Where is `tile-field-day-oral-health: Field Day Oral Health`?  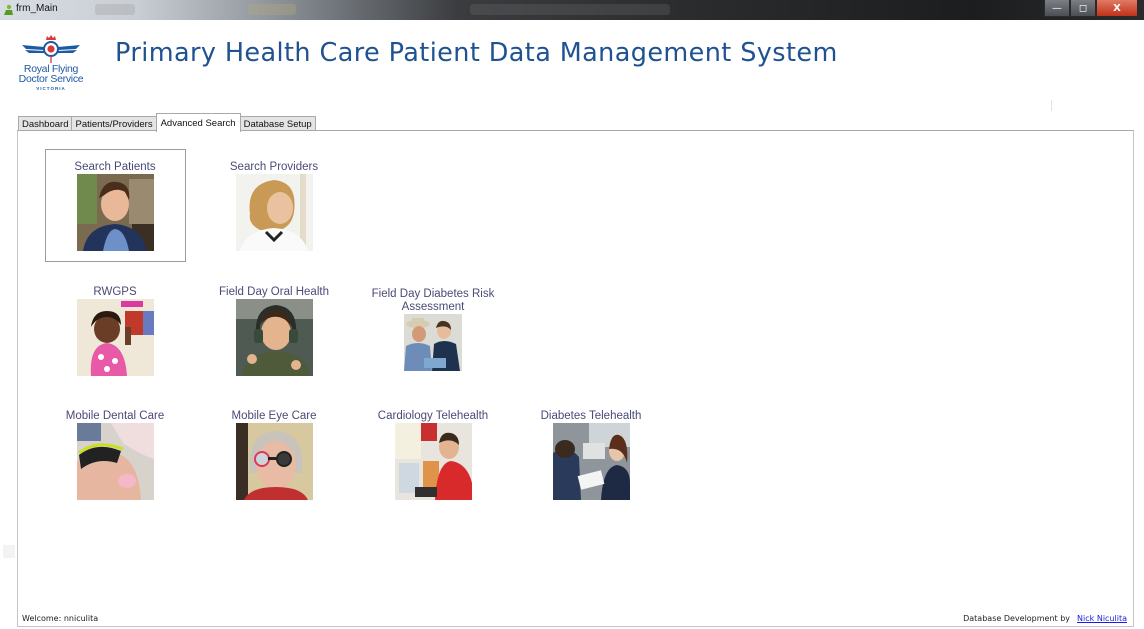 tile-field-day-oral-health: Field Day Oral Health is located at coordinates (274, 331).